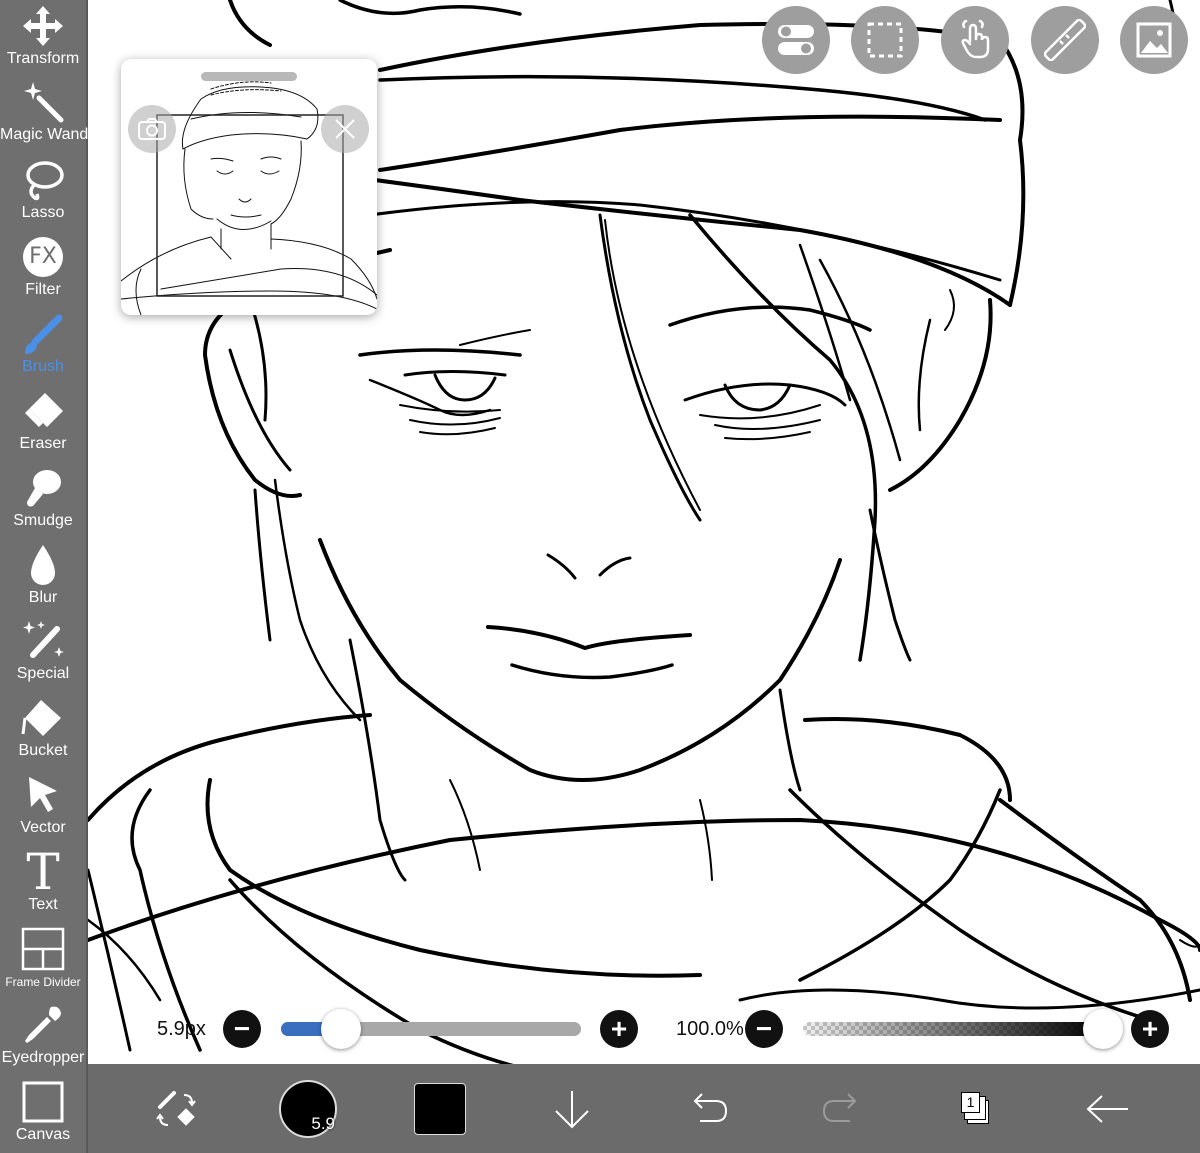 The image size is (1200, 1153). I want to click on toggle-button, so click(796, 40).